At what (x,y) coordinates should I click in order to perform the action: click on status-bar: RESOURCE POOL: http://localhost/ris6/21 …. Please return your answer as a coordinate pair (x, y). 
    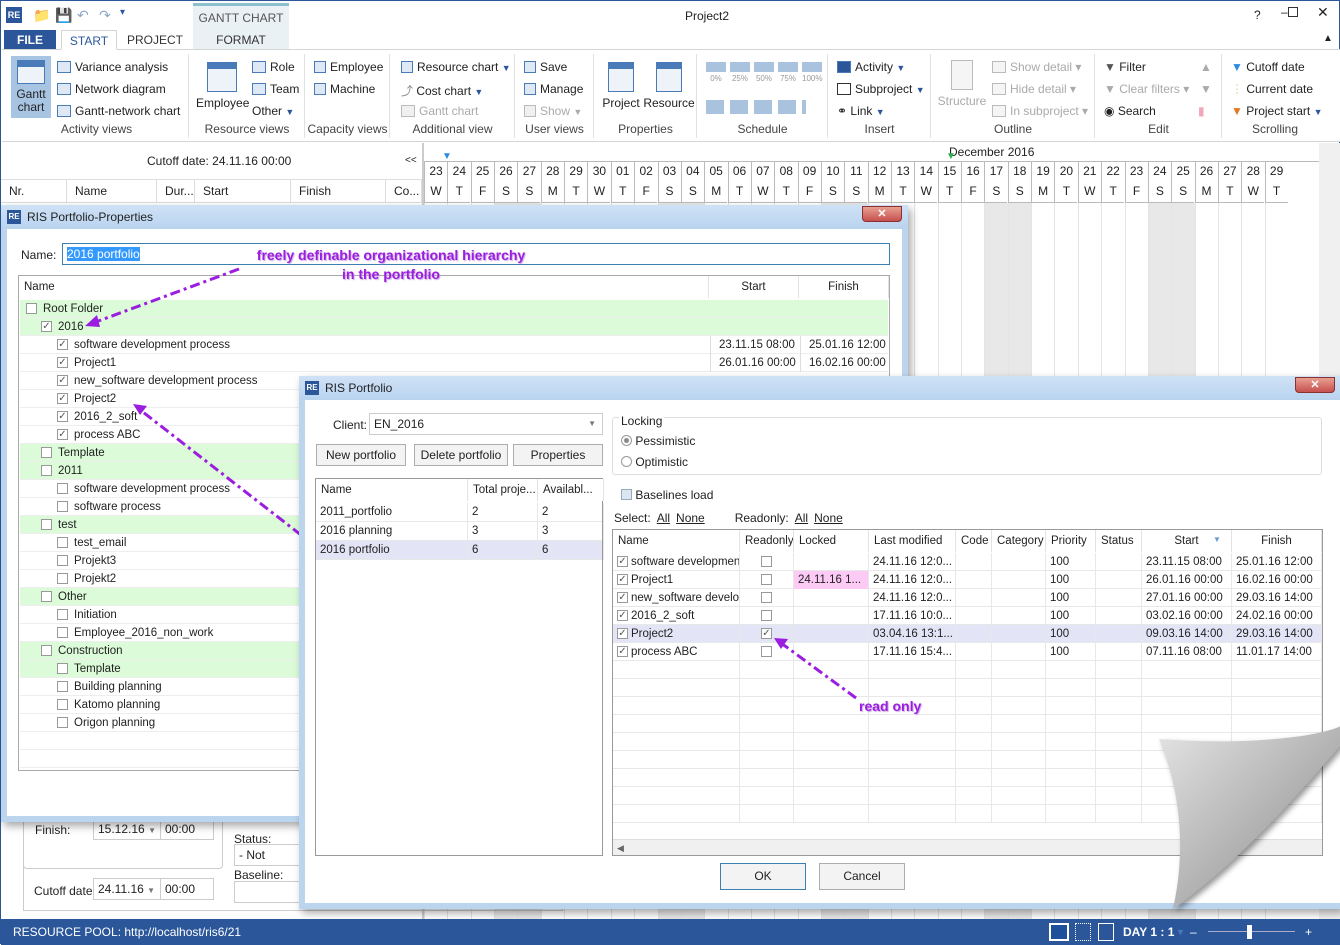
    Looking at the image, I should click on (670, 932).